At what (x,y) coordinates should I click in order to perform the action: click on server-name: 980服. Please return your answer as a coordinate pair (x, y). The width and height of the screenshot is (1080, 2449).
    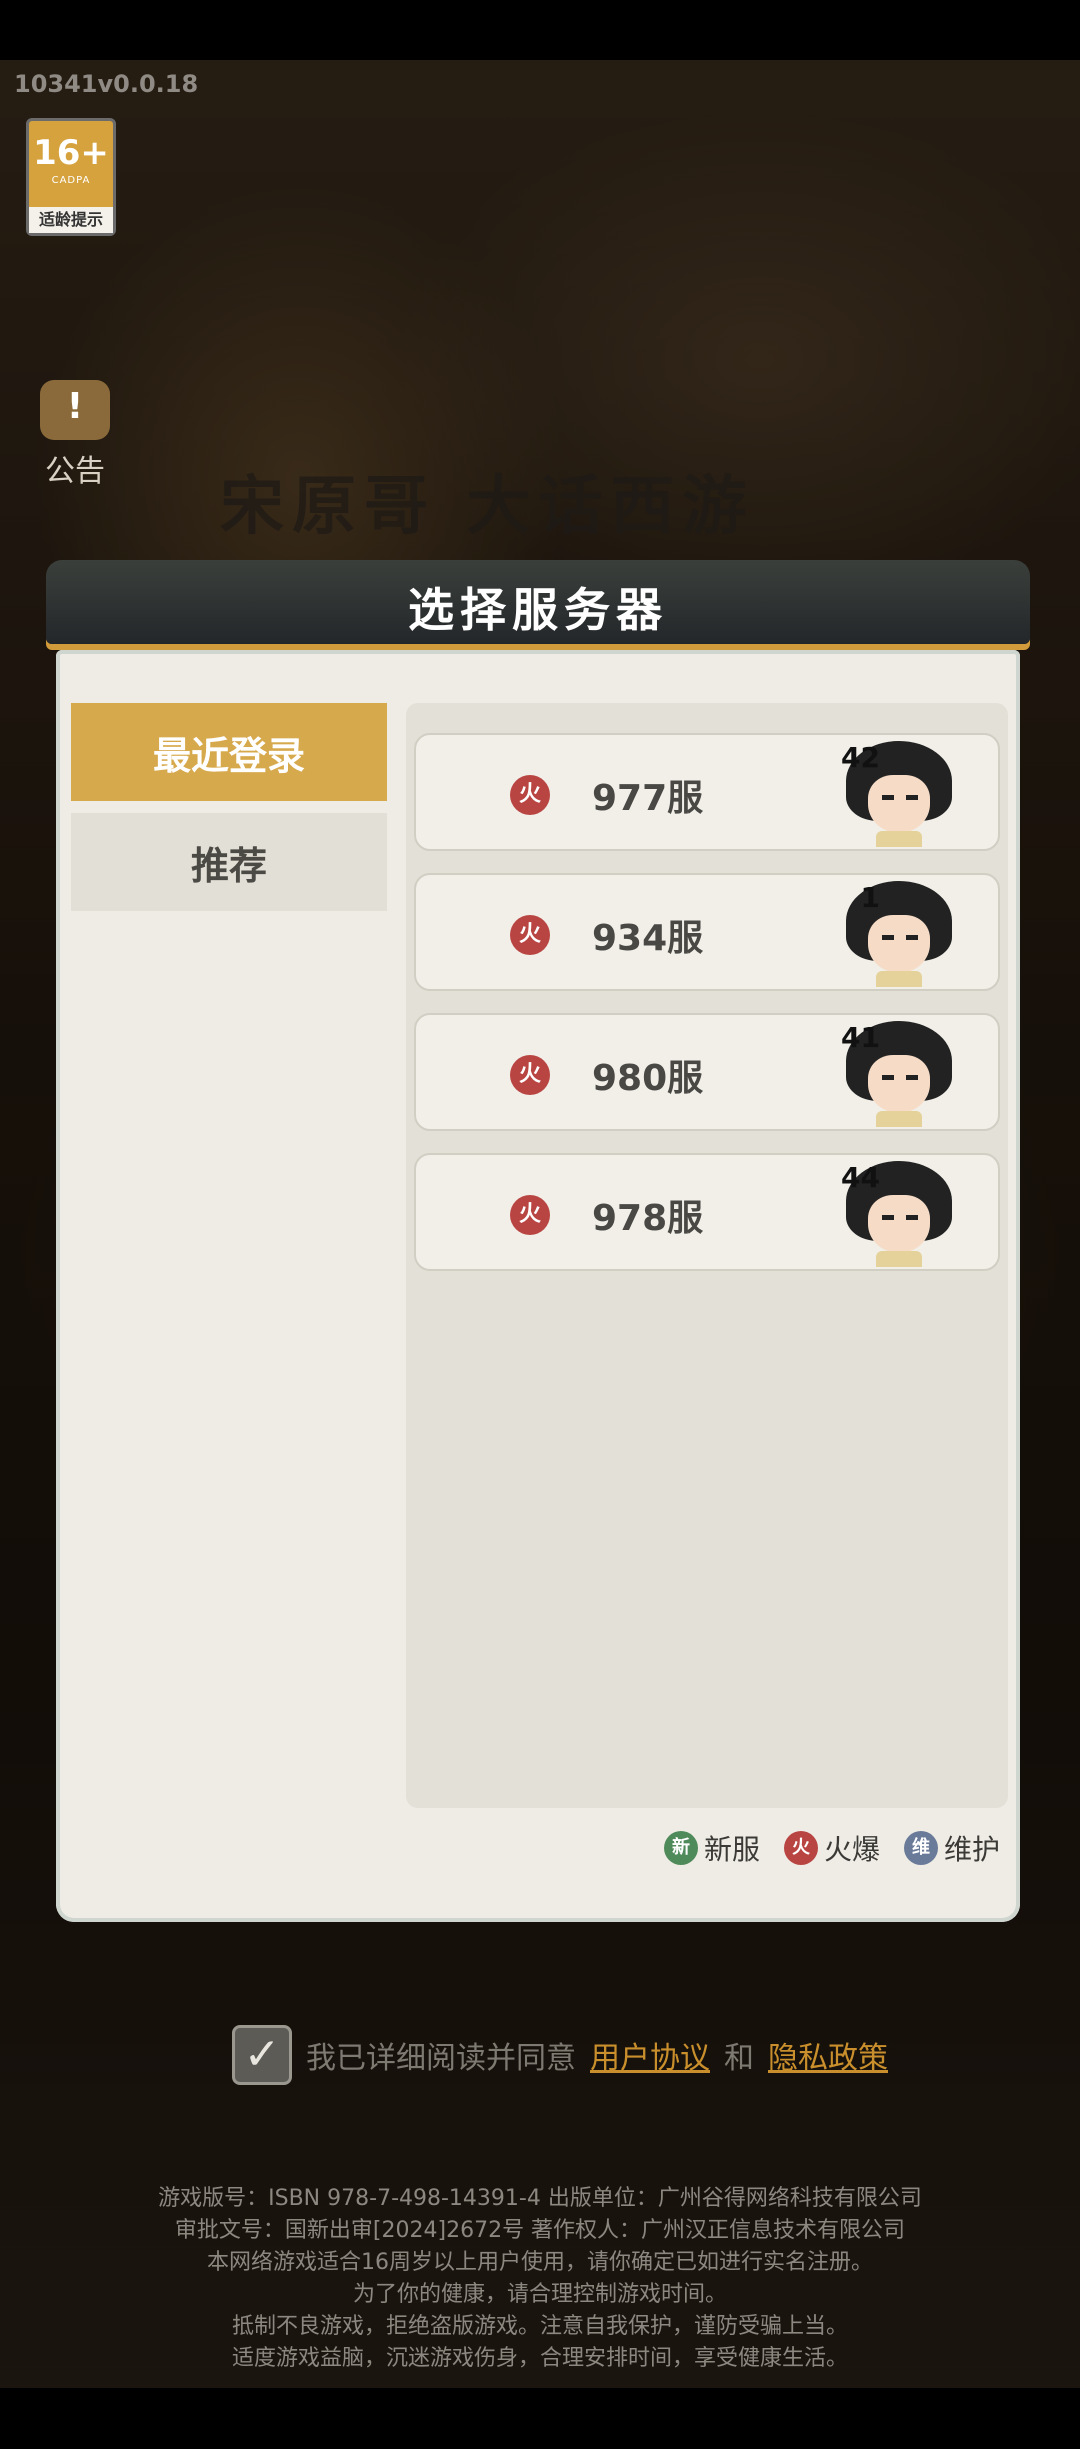
    Looking at the image, I should click on (648, 1078).